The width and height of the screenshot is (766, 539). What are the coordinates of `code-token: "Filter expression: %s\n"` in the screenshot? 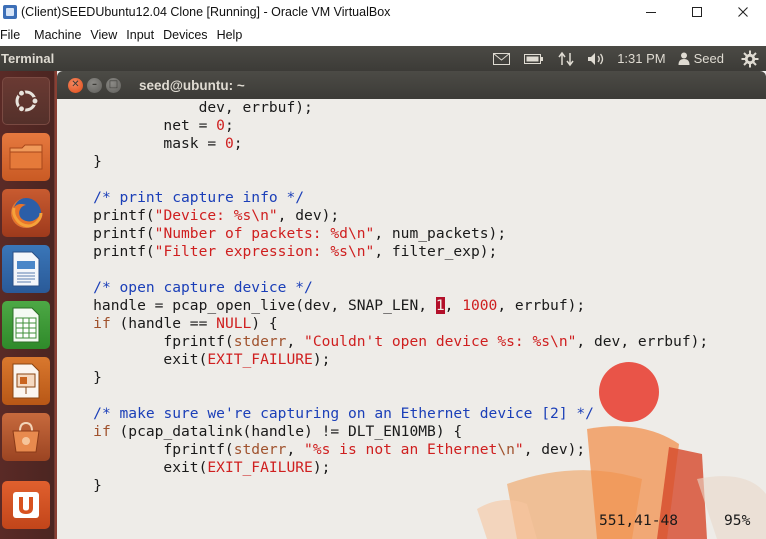 It's located at (264, 251).